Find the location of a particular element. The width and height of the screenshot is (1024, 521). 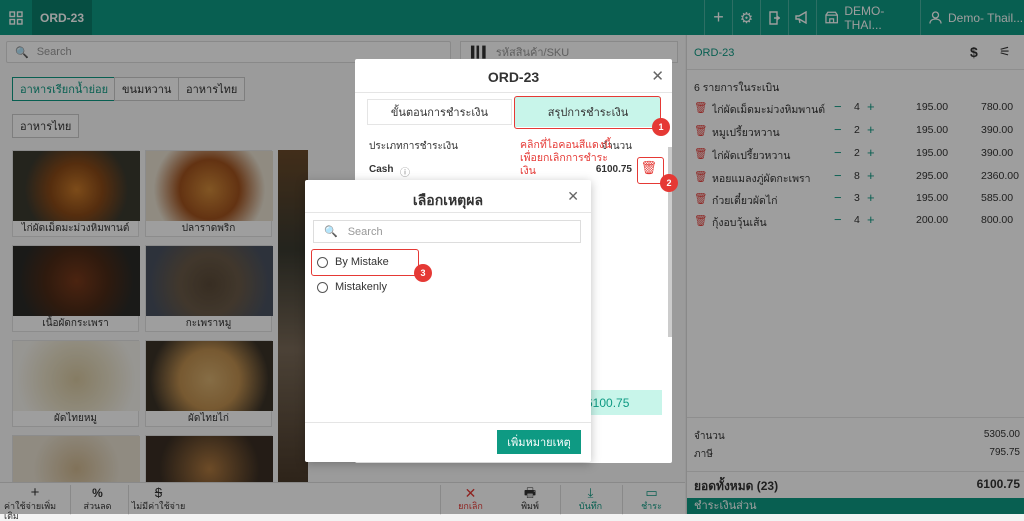

reason-option: Mistakenly is located at coordinates (352, 287).